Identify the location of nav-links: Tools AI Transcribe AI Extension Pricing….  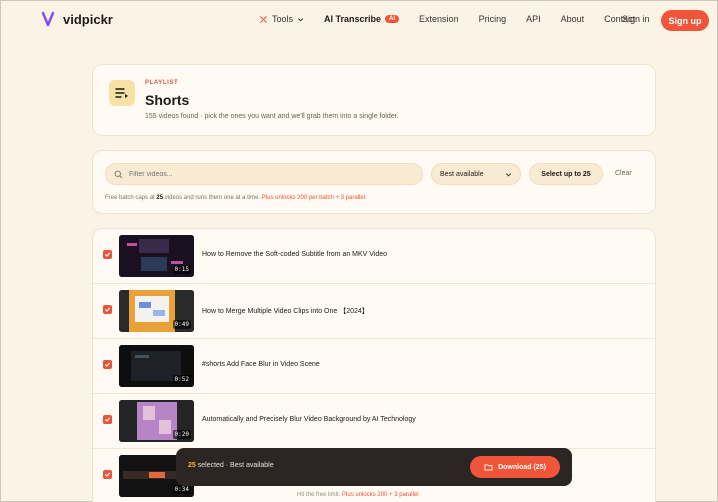
(457, 19).